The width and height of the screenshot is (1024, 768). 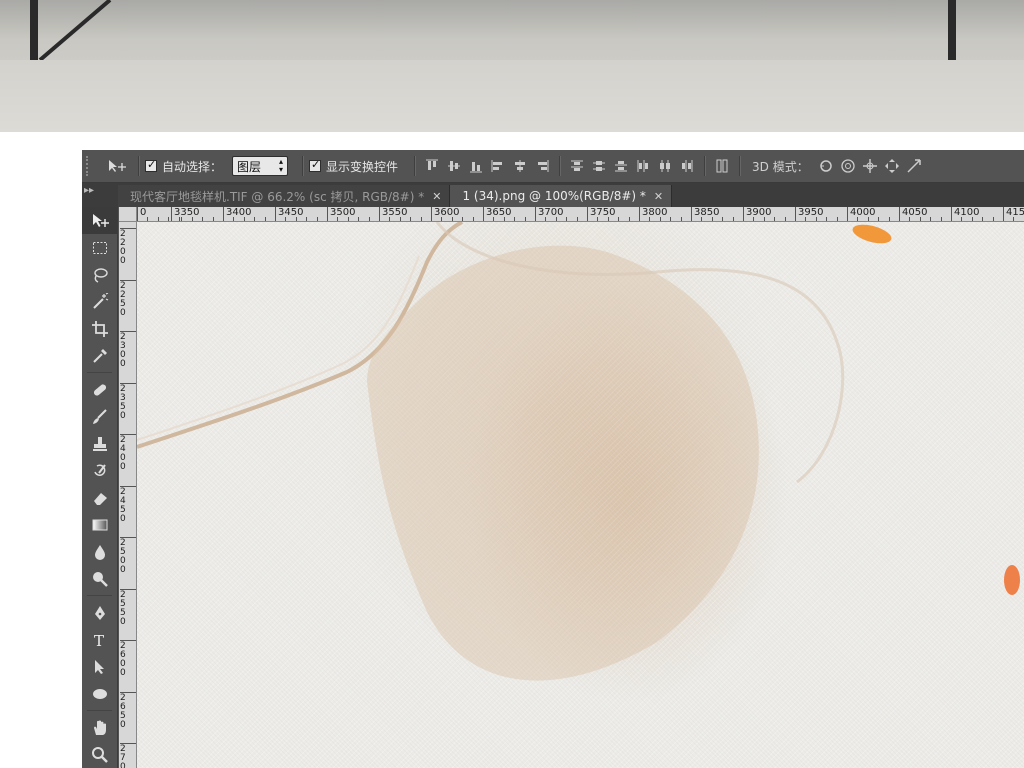 What do you see at coordinates (621, 166) in the screenshot?
I see `distribute-bottom-edges-icon` at bounding box center [621, 166].